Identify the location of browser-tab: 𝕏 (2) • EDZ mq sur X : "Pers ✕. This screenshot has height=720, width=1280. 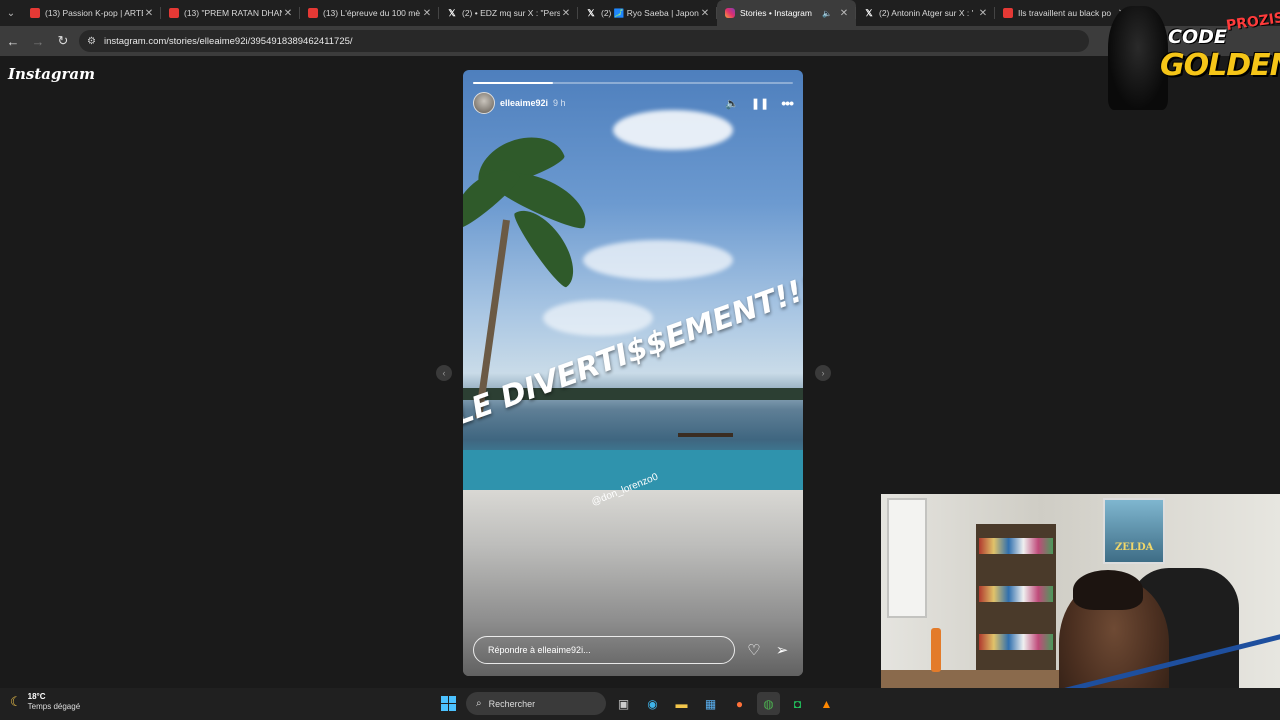
(508, 13).